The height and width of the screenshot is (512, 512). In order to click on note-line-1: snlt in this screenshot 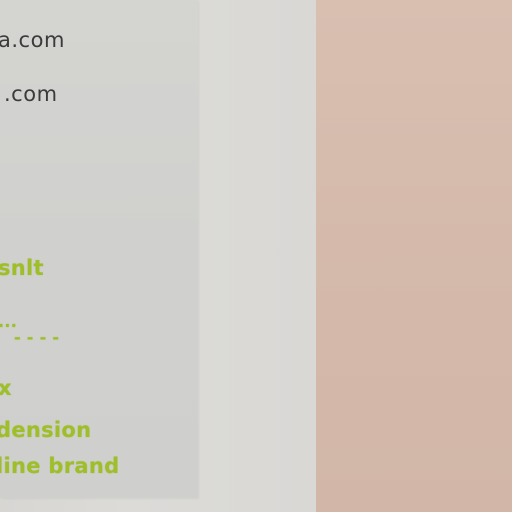, I will do `click(22, 268)`.